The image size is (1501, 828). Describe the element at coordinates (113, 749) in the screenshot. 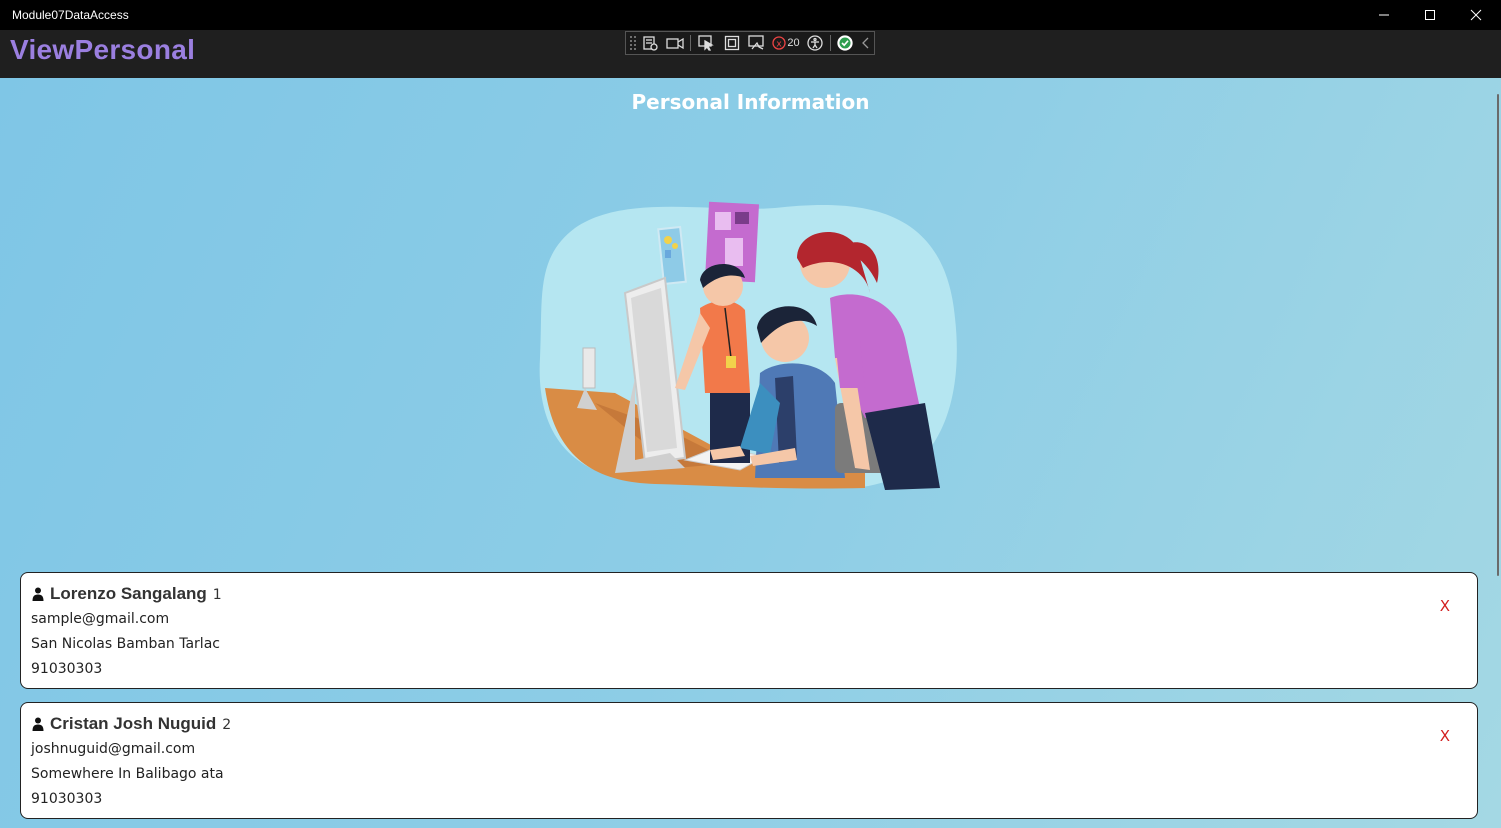

I see `person-email: joshnuguid@gmail.com` at that location.